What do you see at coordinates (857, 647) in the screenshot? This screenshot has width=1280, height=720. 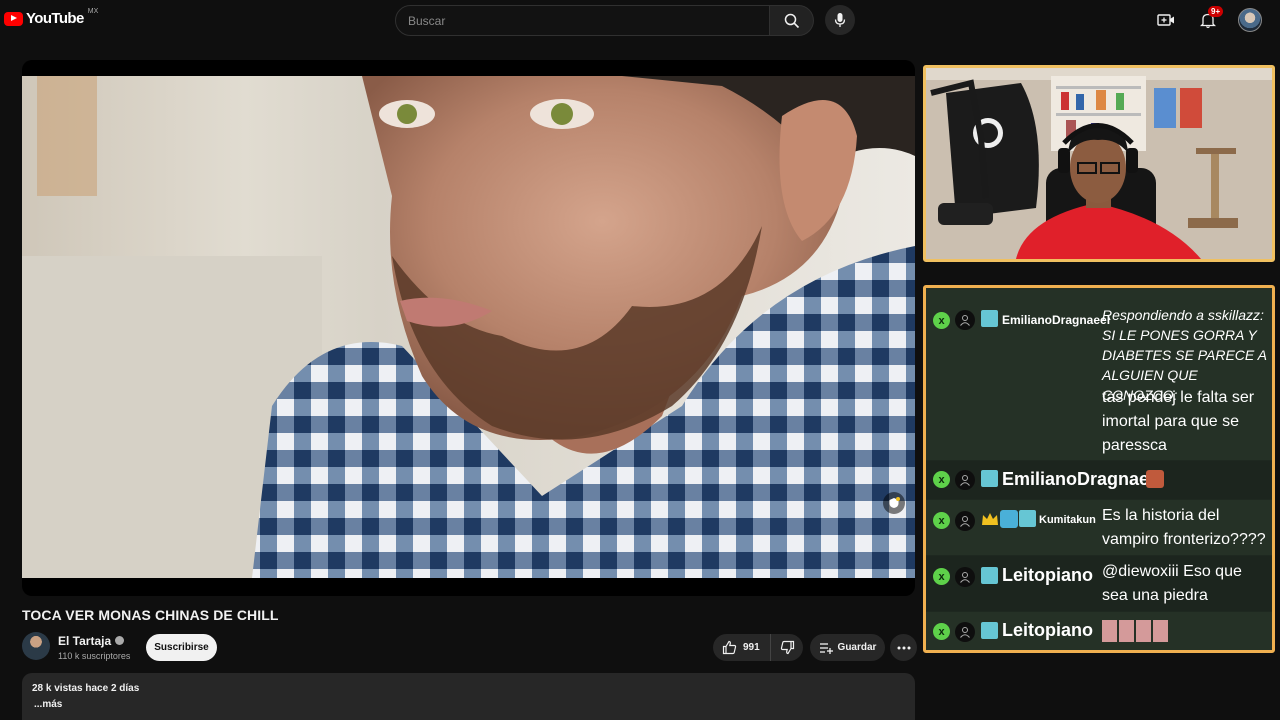 I see `save-label: Guardar` at bounding box center [857, 647].